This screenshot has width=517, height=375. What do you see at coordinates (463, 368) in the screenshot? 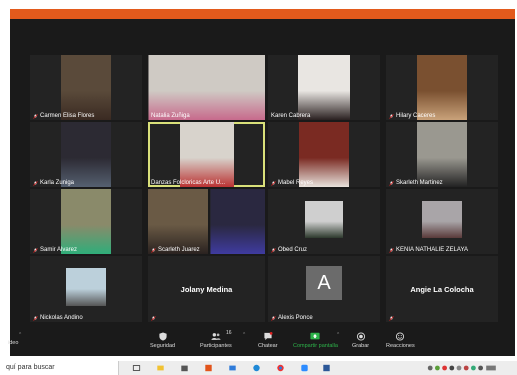
I see `system-tray-icons` at bounding box center [463, 368].